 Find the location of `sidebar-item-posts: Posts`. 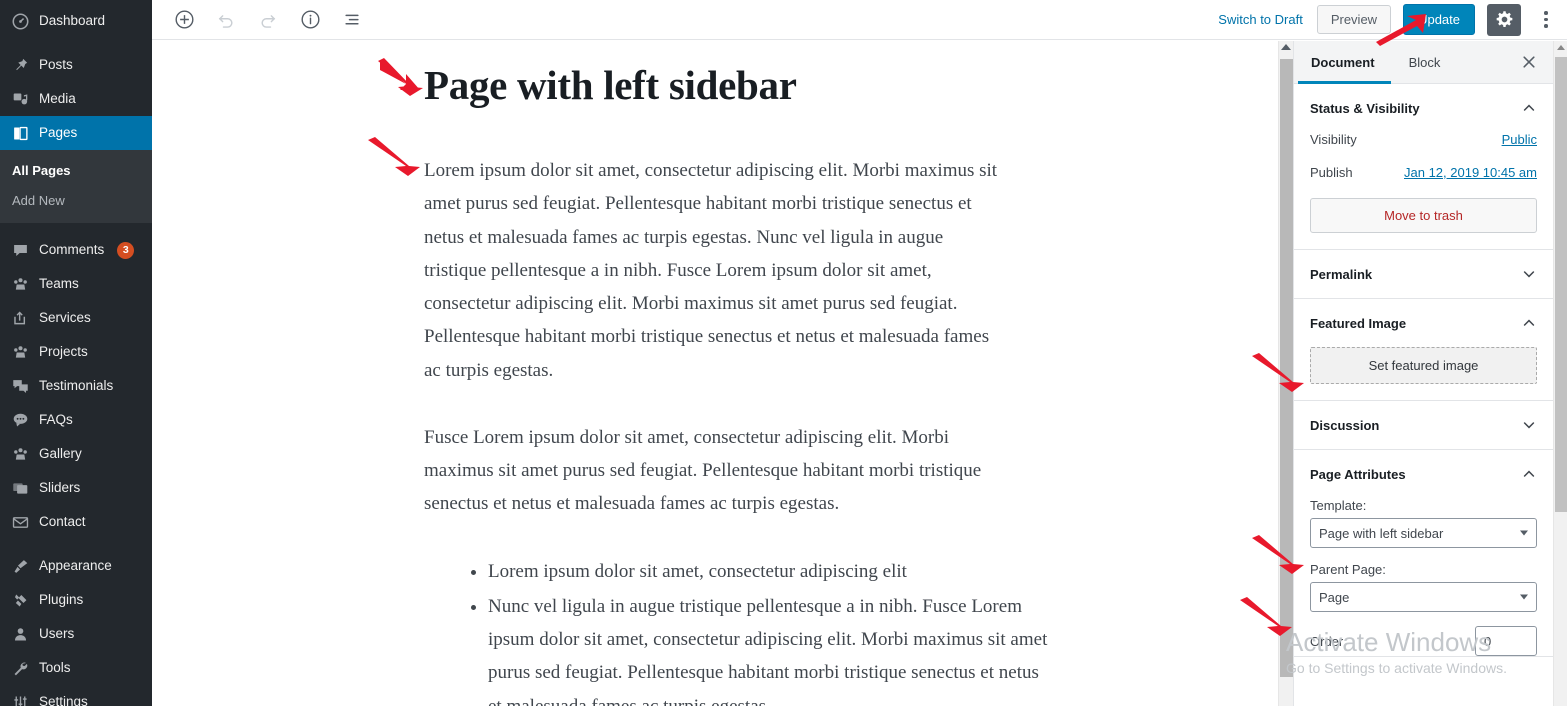

sidebar-item-posts: Posts is located at coordinates (76, 65).